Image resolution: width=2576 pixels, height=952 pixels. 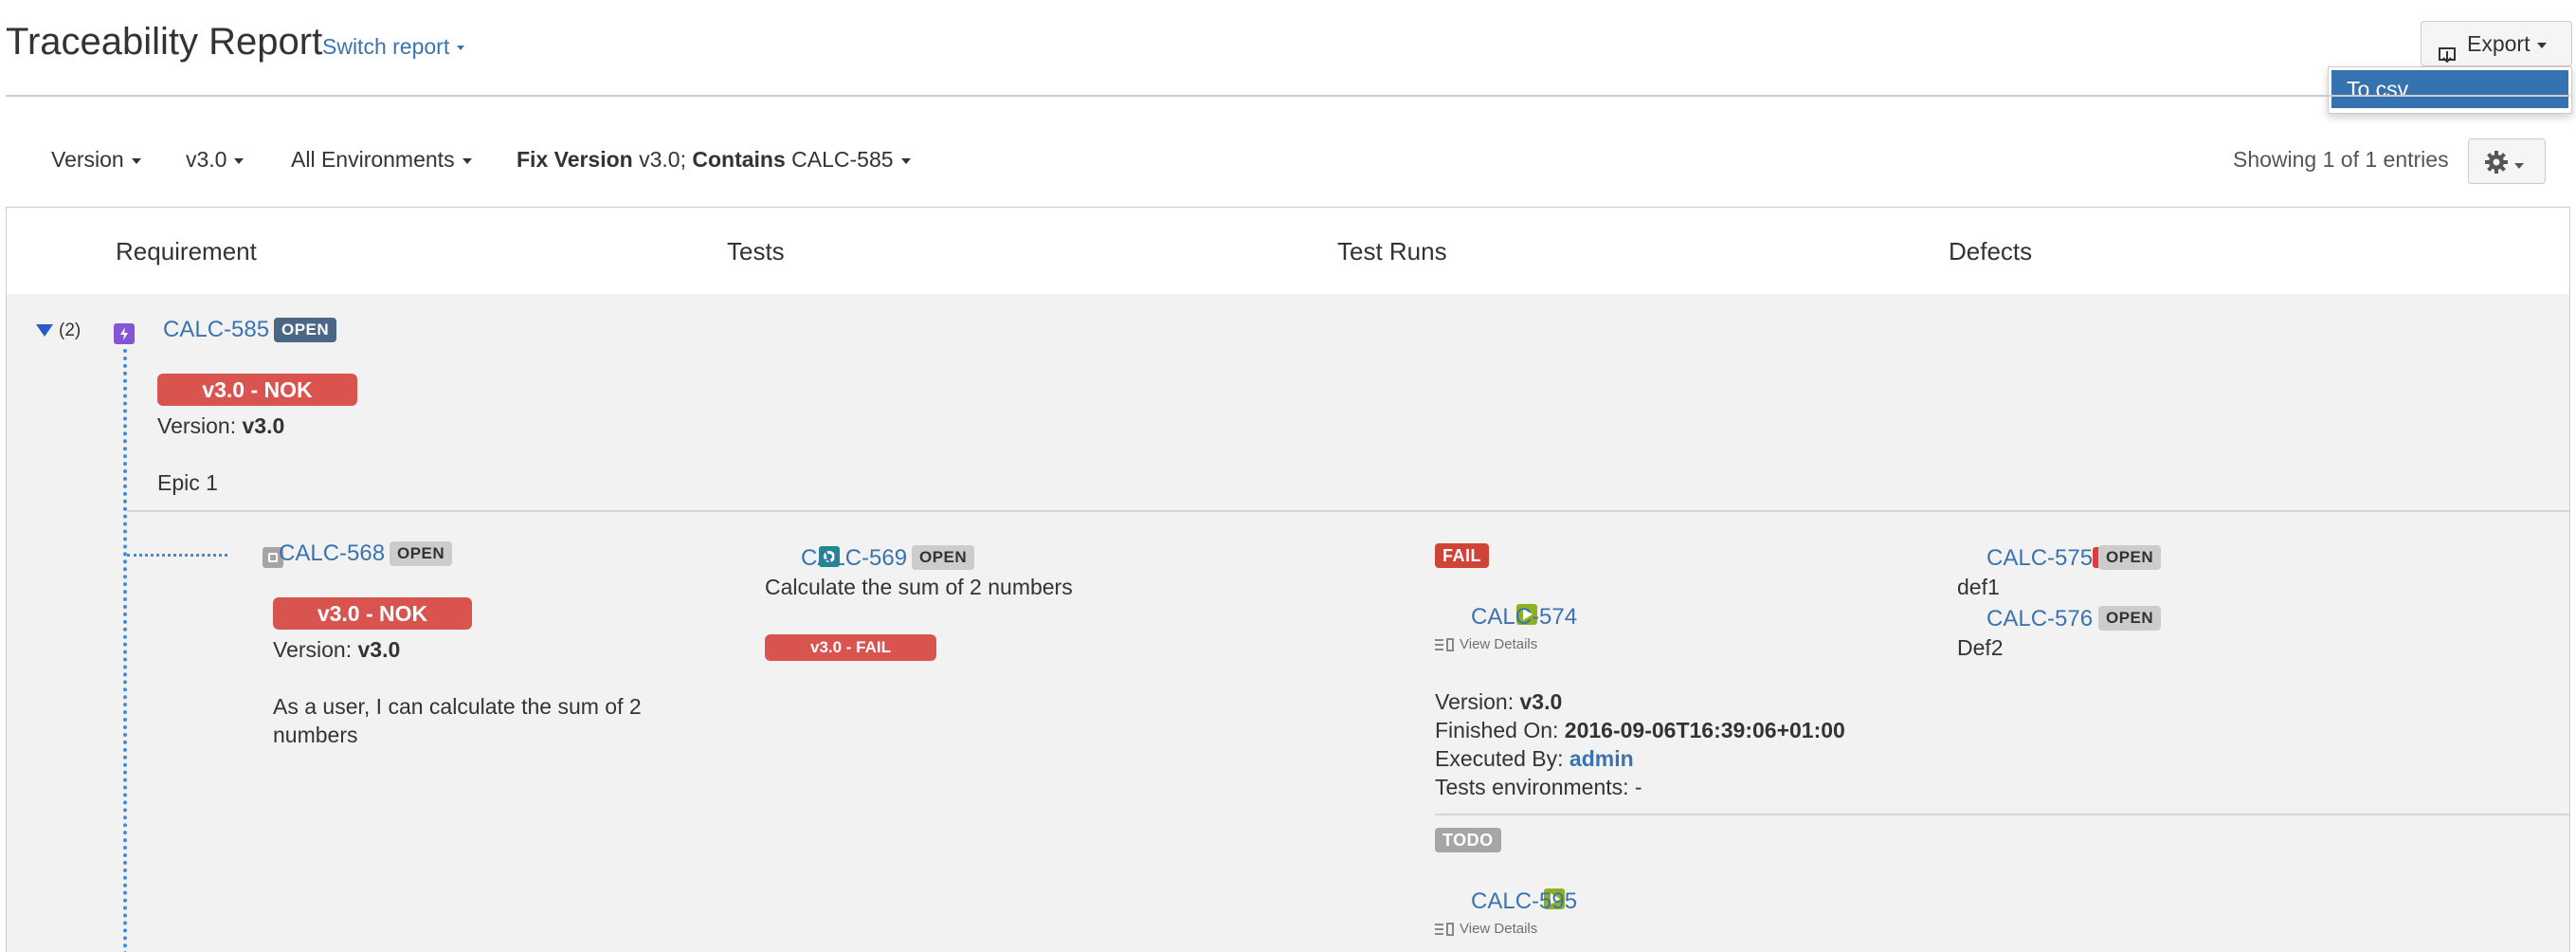 I want to click on version-value-dropdown: v3.0, so click(x=215, y=160).